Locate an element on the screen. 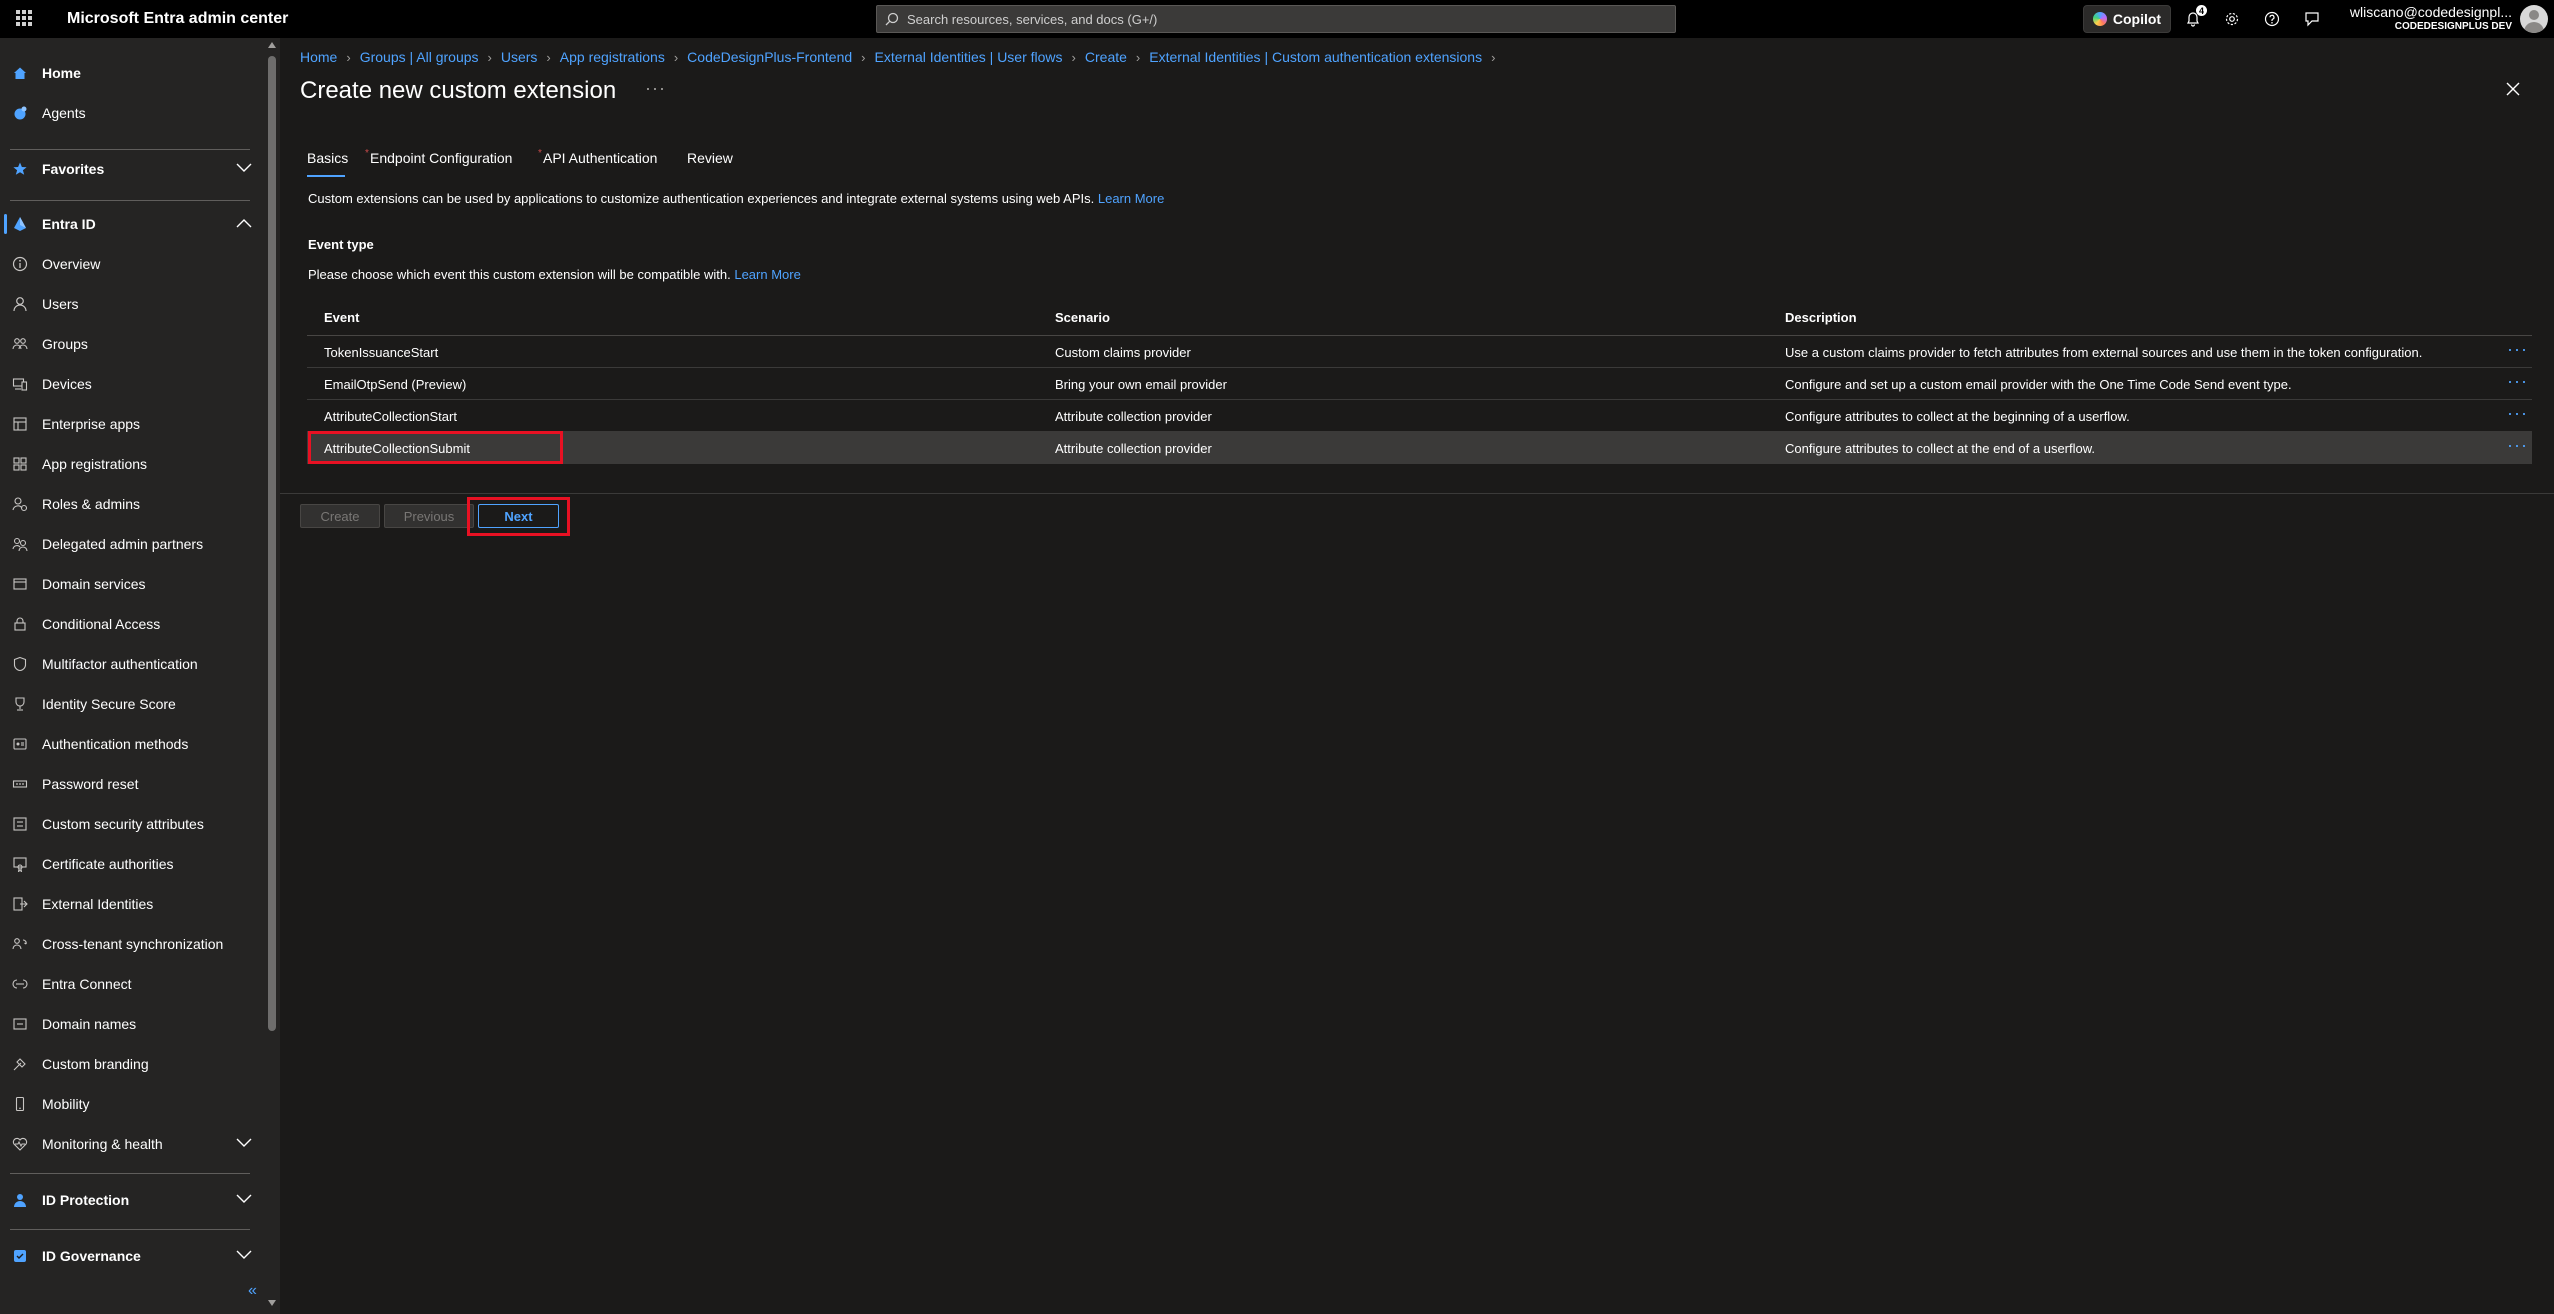 The width and height of the screenshot is (2554, 1314). breadcrumb-groups: Groups | All groups is located at coordinates (419, 57).